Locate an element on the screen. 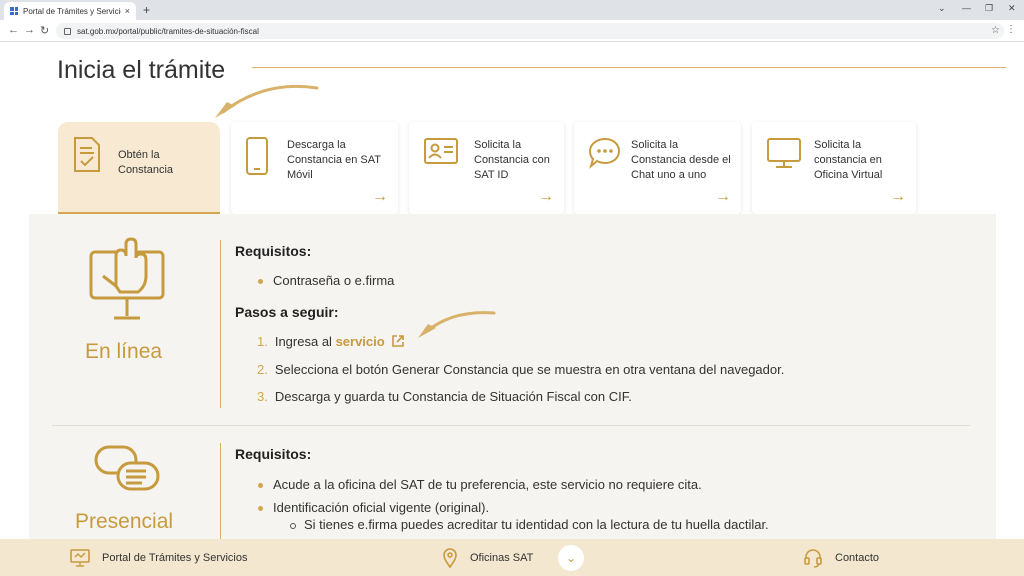  card-label: Descarga la Constancia en SAT Móvil is located at coordinates (334, 160).